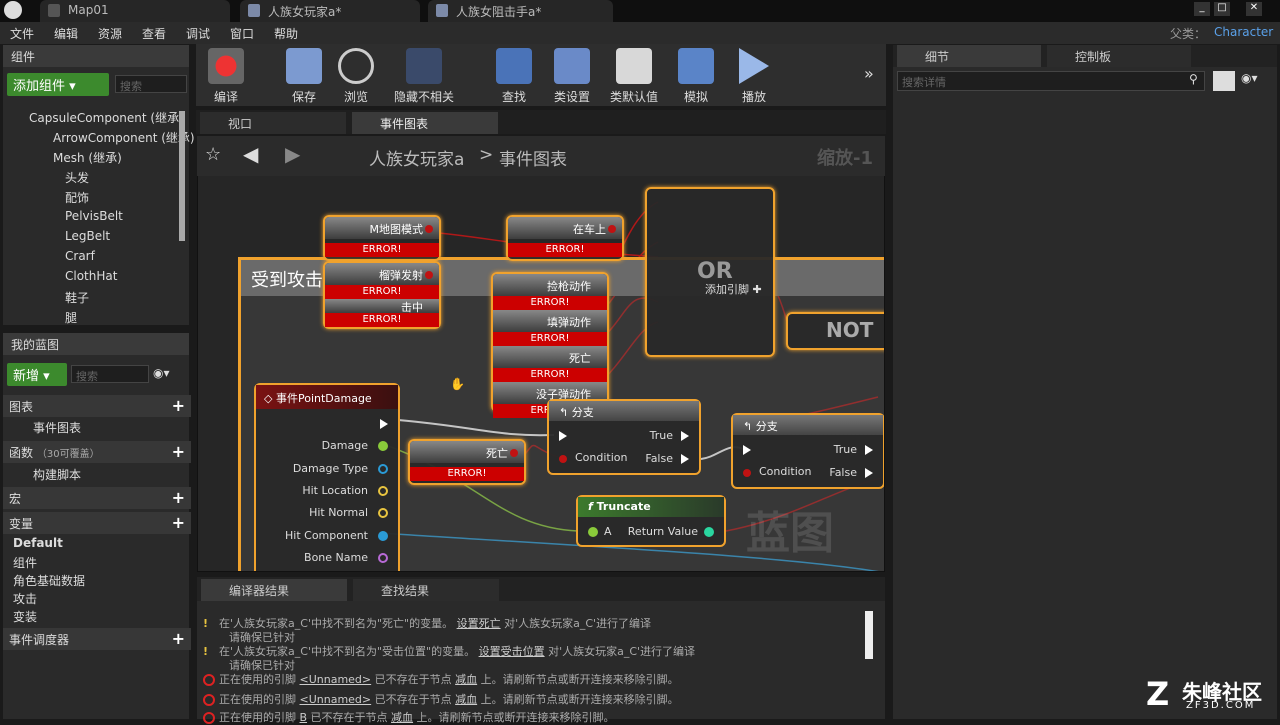  I want to click on tab-viewport: 视口, so click(273, 123).